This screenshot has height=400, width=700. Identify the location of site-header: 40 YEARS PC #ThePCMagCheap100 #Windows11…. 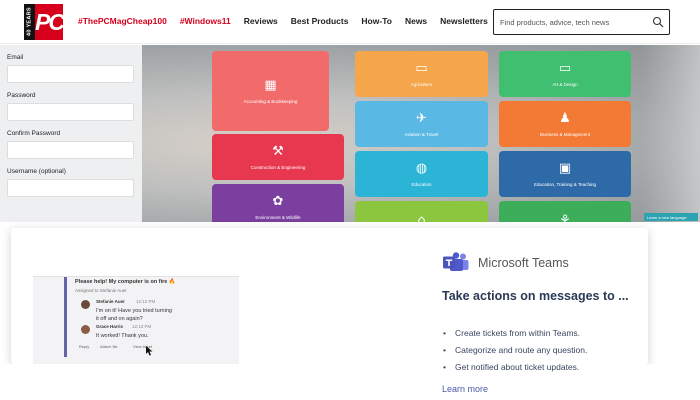
(350, 22).